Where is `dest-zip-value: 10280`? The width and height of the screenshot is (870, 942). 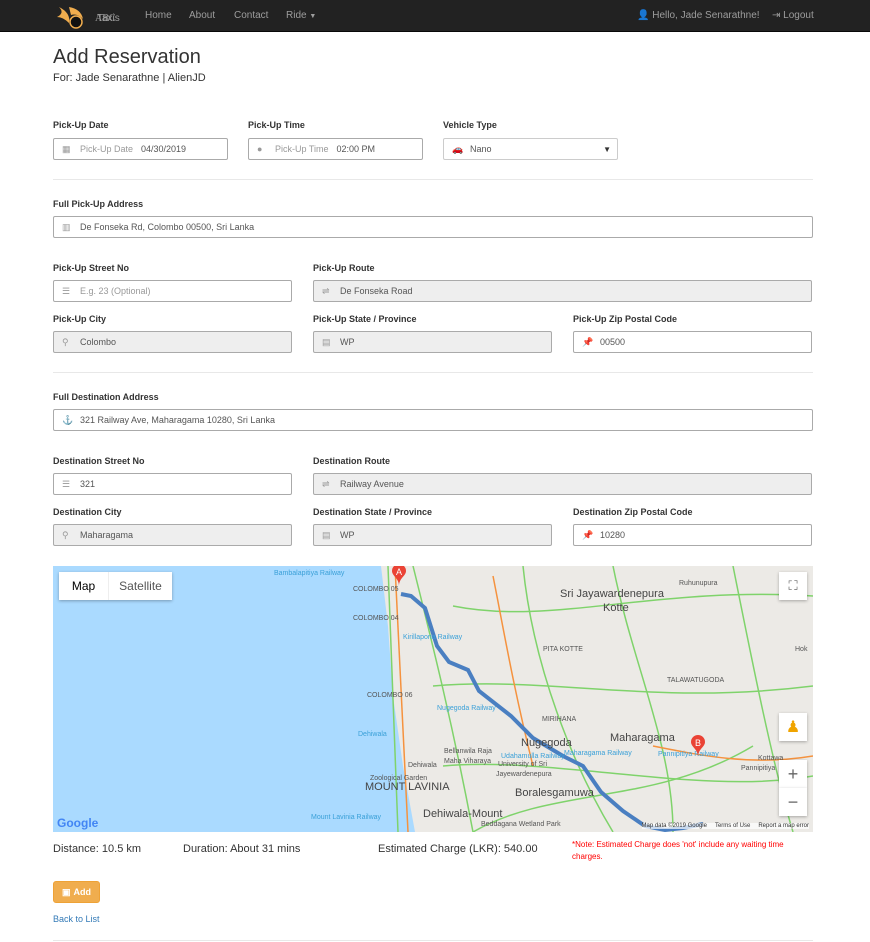
dest-zip-value: 10280 is located at coordinates (613, 535).